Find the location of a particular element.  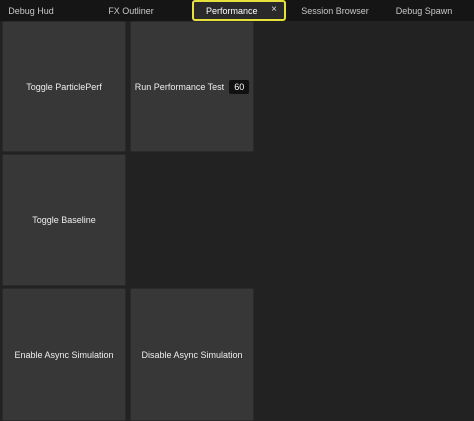

tab-session-browser: Session Browser is located at coordinates (335, 10).